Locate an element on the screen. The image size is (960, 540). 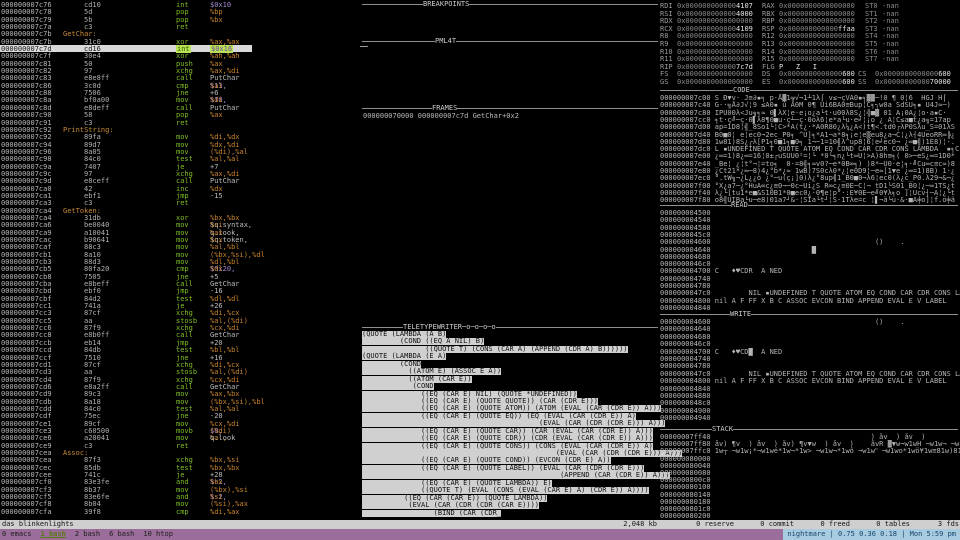
disasm-row: 000000007c8d e8deff call PutChar is located at coordinates (180, 108).